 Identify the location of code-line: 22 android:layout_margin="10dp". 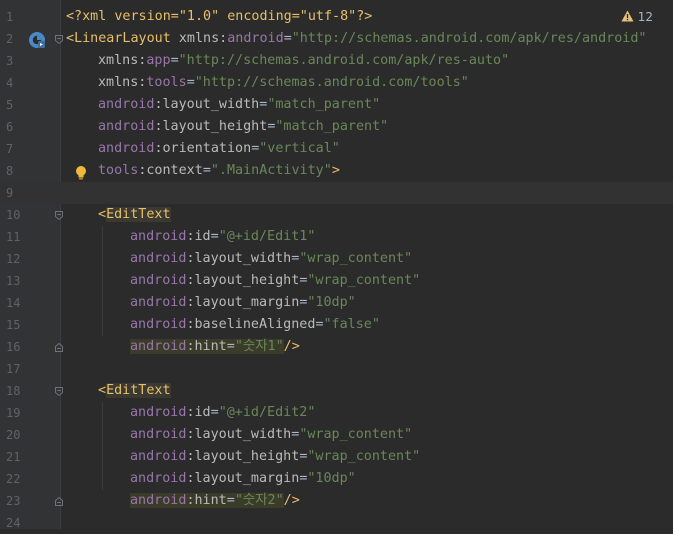
(336, 479).